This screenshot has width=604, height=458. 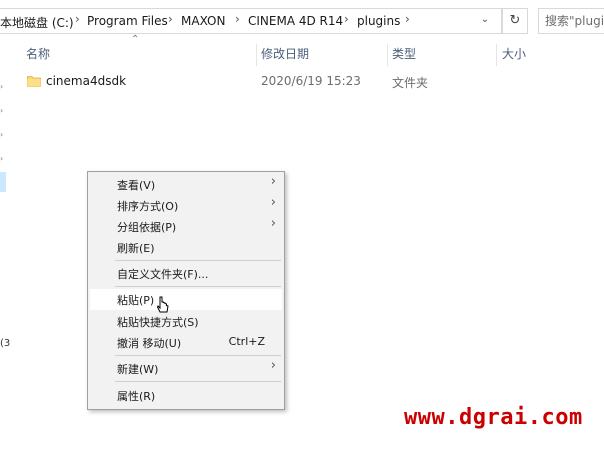 What do you see at coordinates (186, 184) in the screenshot?
I see `menu-item-view: 查看(V) ›` at bounding box center [186, 184].